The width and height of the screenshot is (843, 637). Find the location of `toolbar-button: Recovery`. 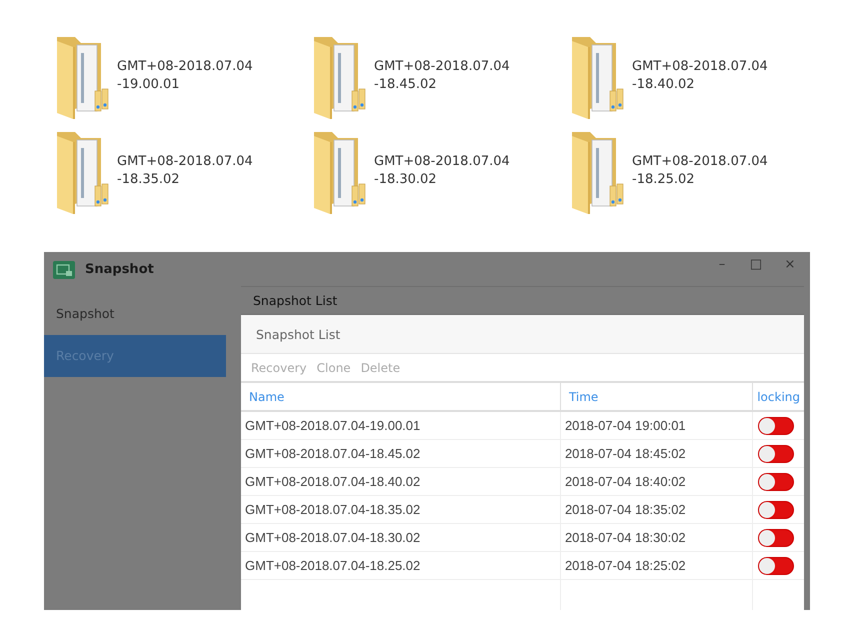

toolbar-button: Recovery is located at coordinates (279, 367).